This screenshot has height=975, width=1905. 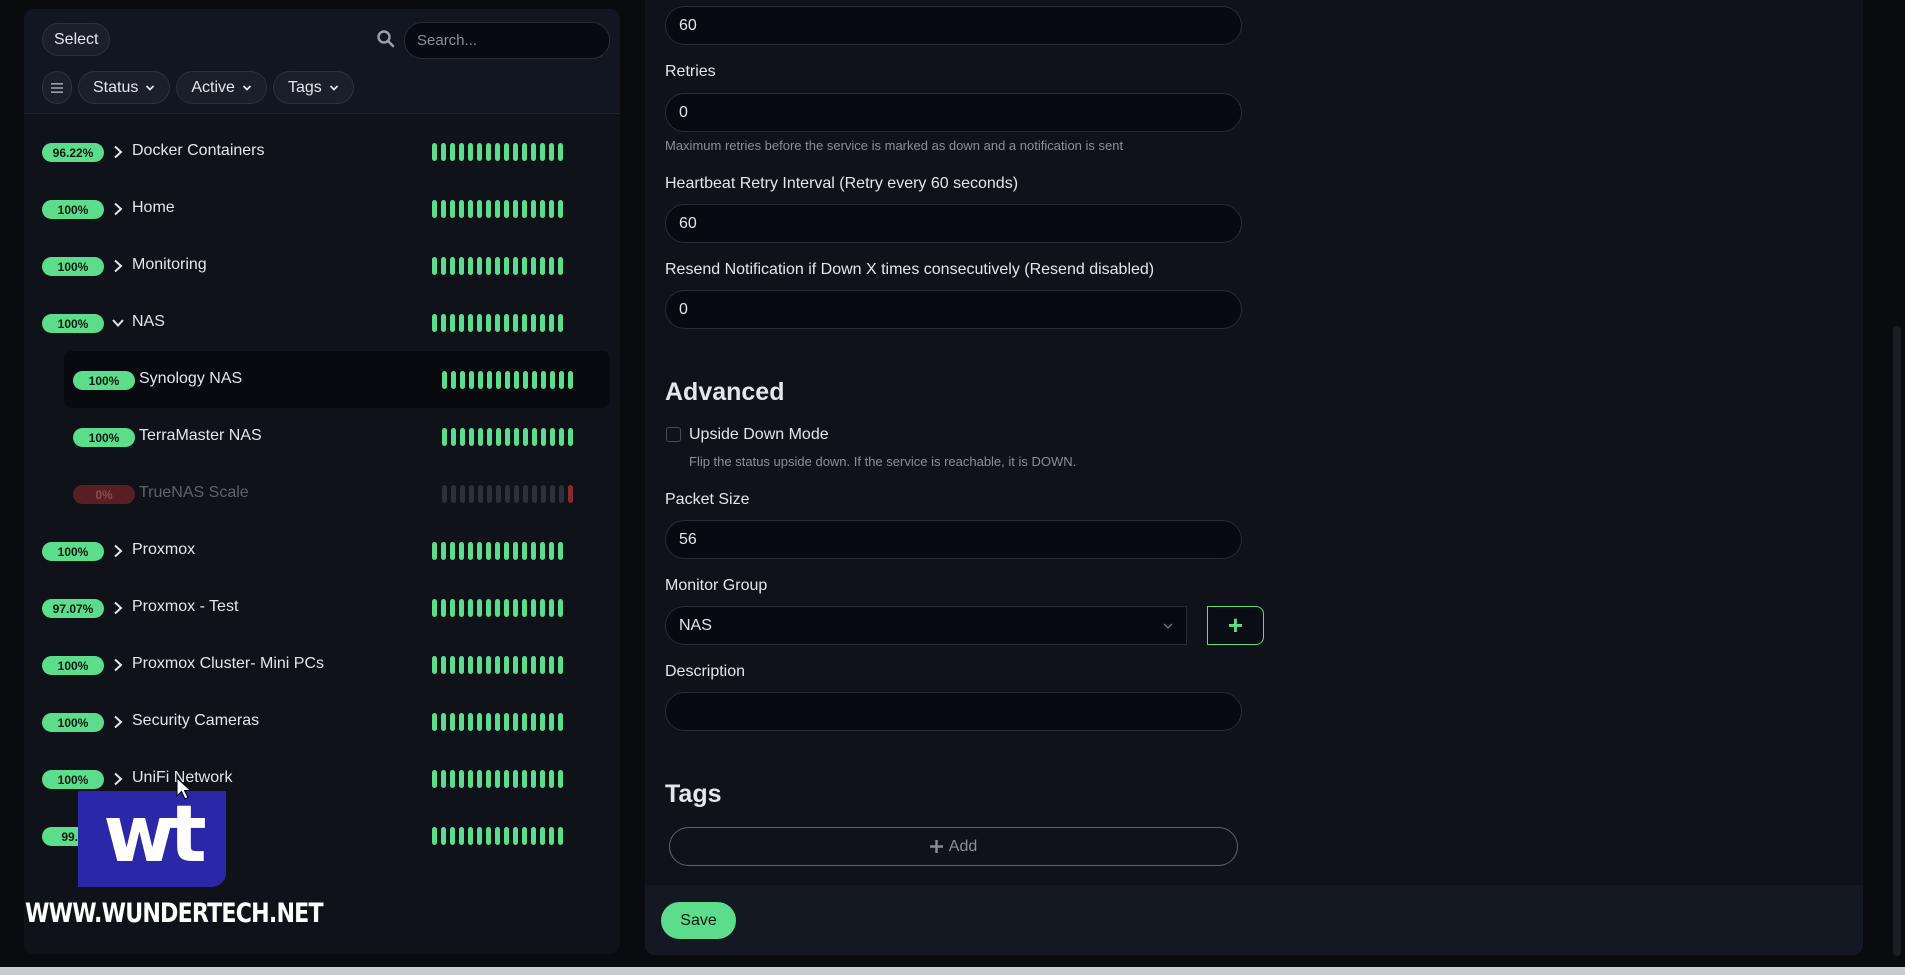 I want to click on heartbeat-interval-input: 60, so click(x=953, y=25).